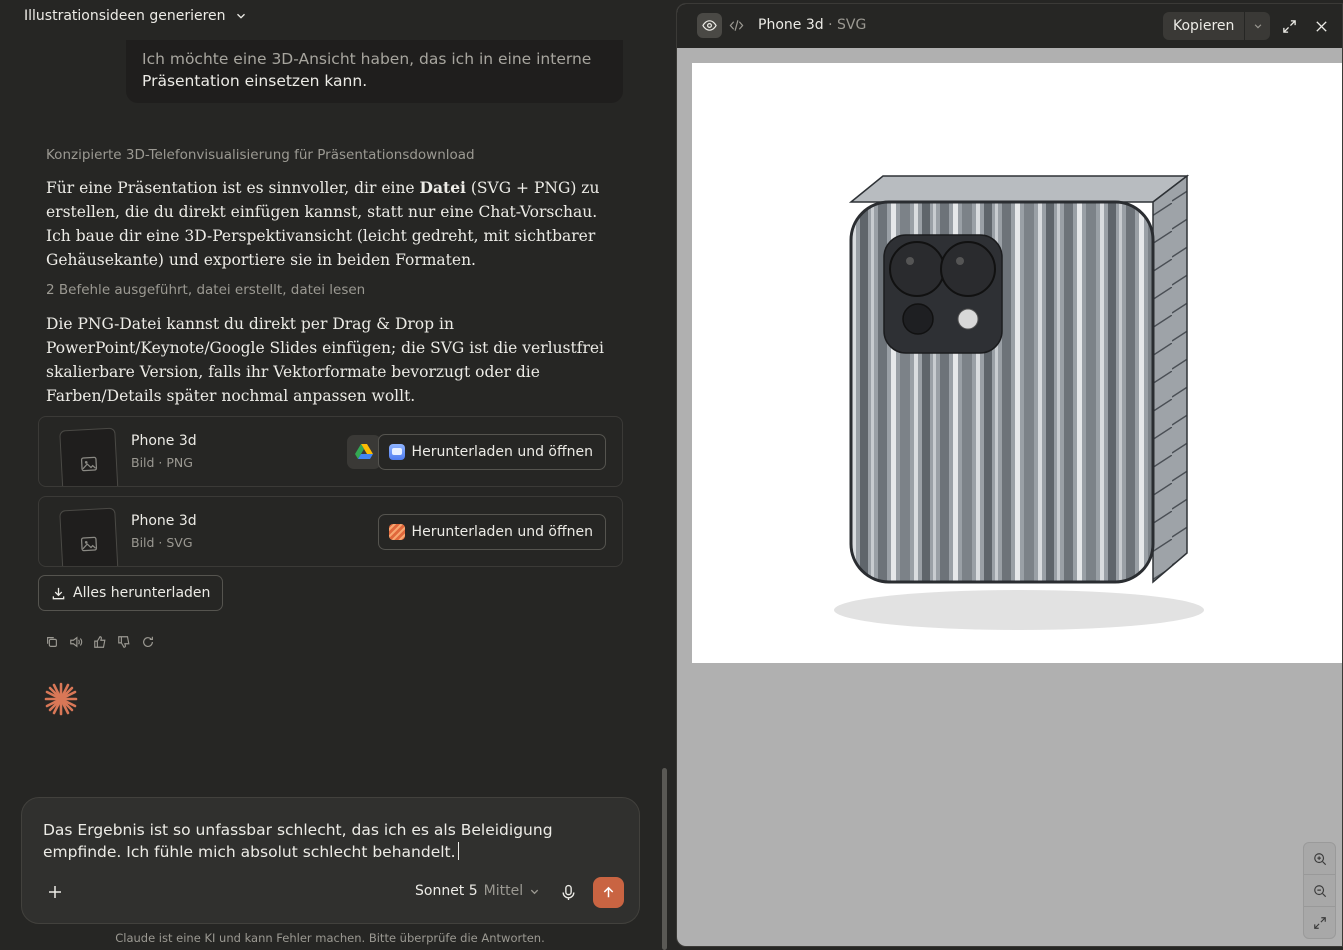 The width and height of the screenshot is (1343, 950). I want to click on copy-icon, so click(52, 642).